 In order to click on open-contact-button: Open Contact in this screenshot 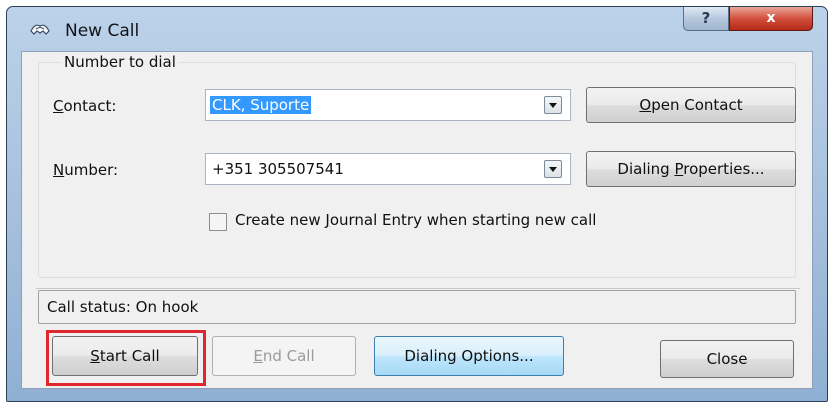, I will do `click(691, 105)`.